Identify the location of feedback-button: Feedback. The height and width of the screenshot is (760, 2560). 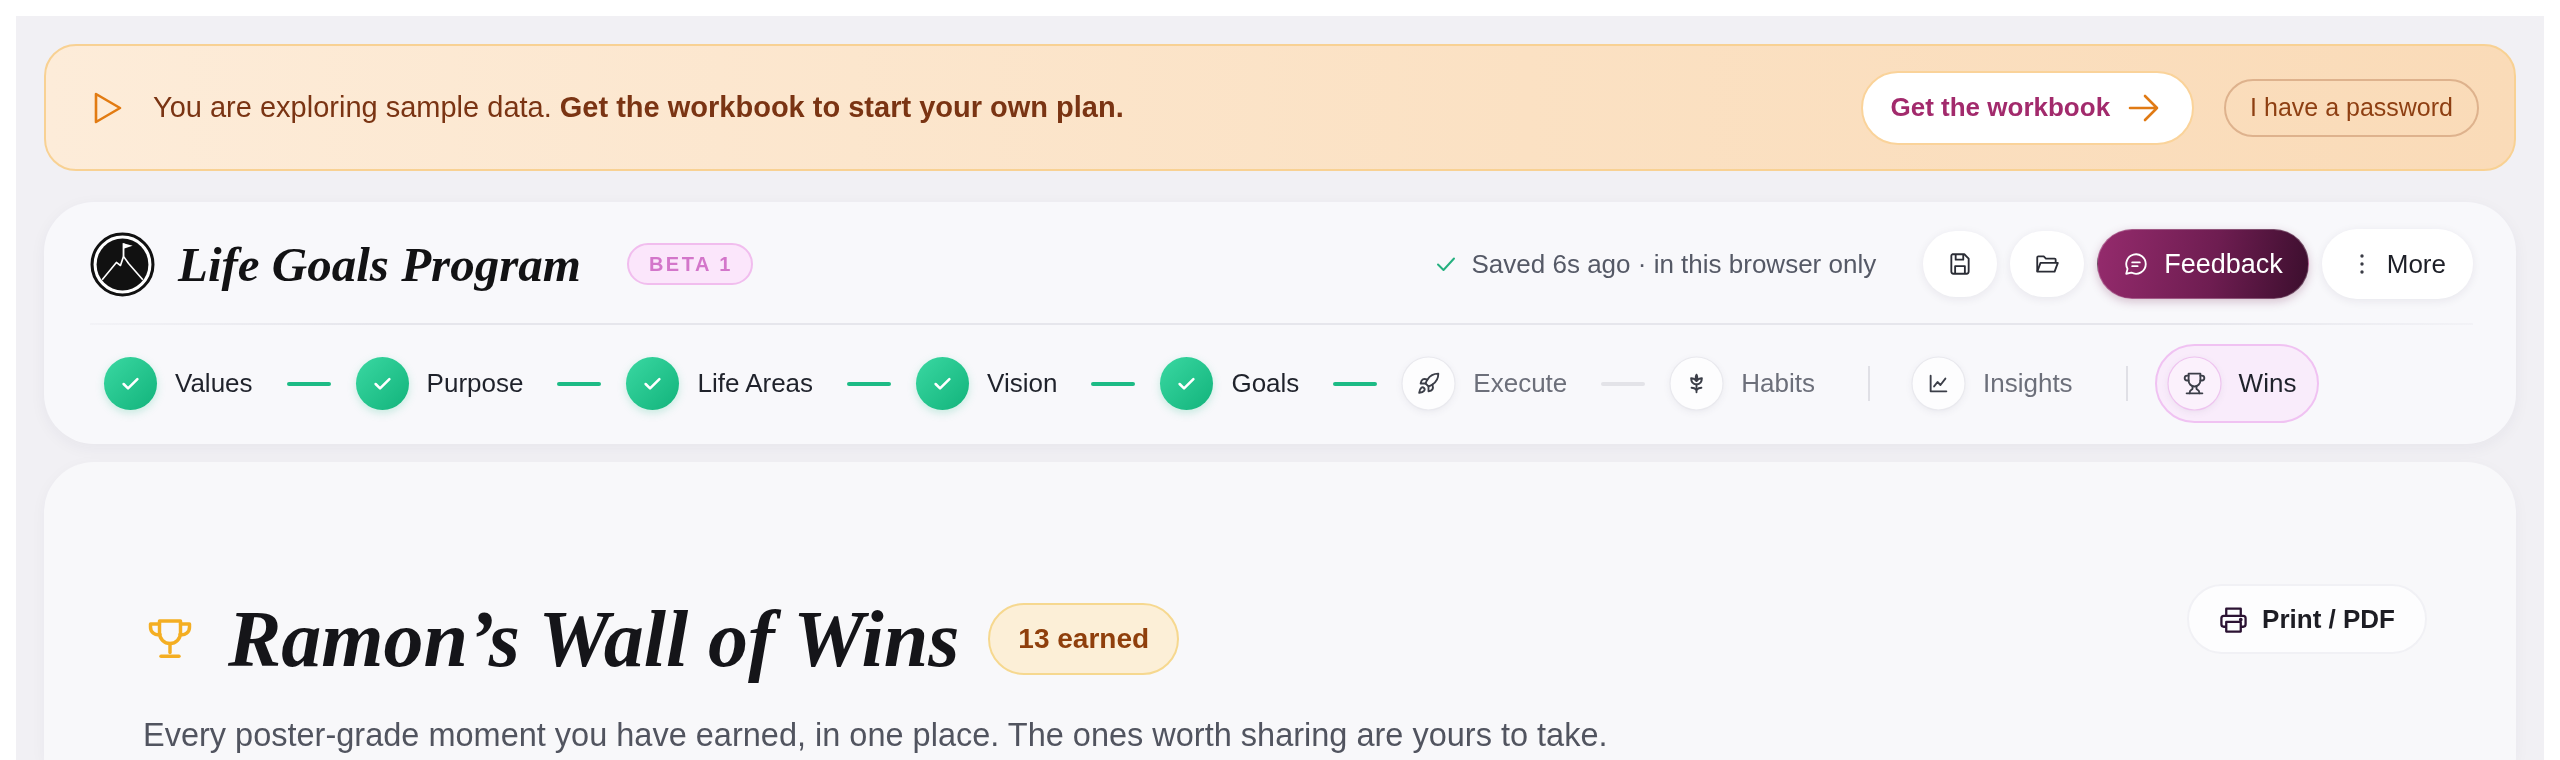
(2203, 264).